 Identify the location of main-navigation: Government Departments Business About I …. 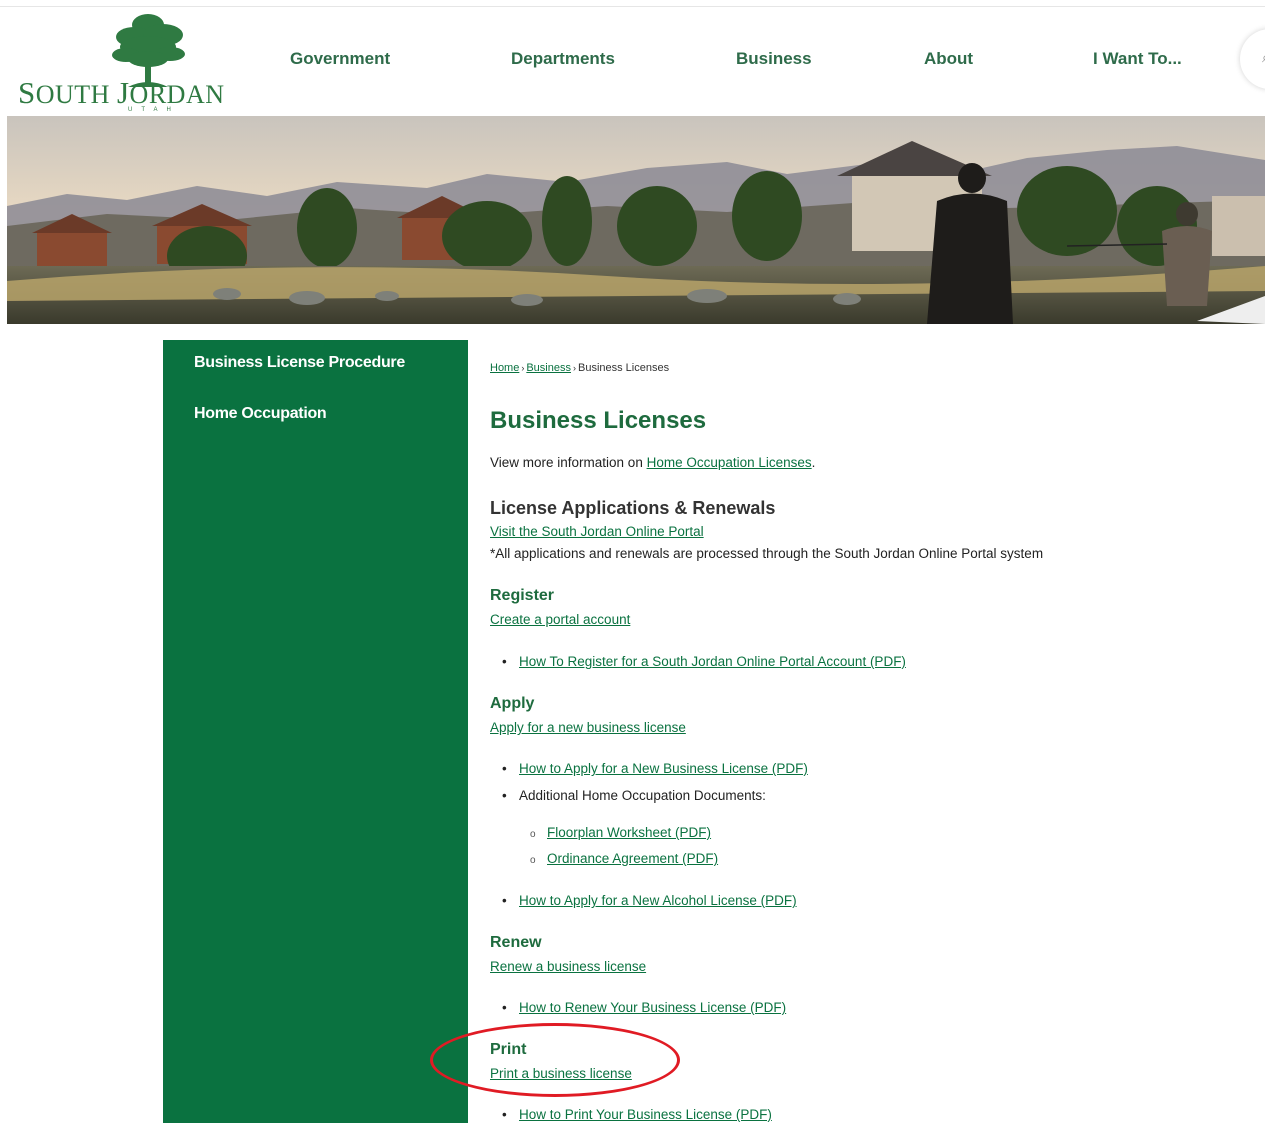
(632, 61).